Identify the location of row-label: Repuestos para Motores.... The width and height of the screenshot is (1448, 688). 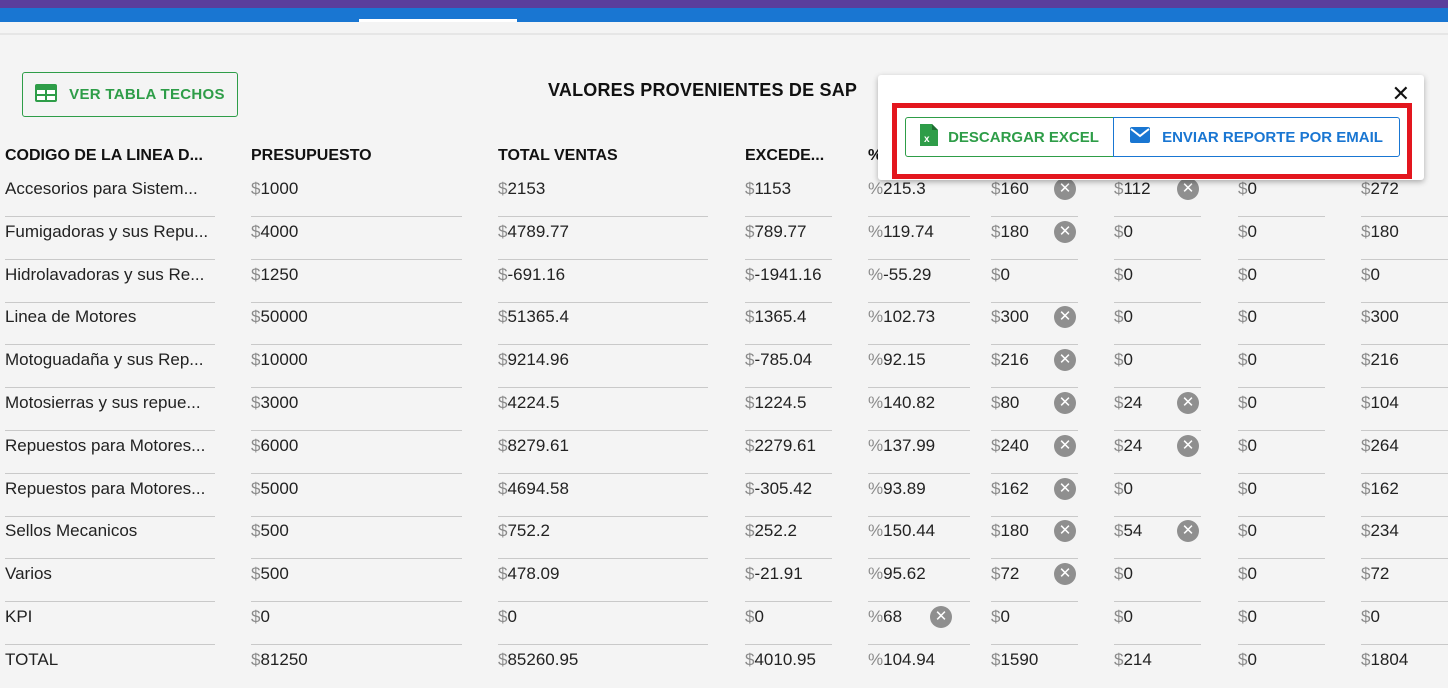
(110, 496).